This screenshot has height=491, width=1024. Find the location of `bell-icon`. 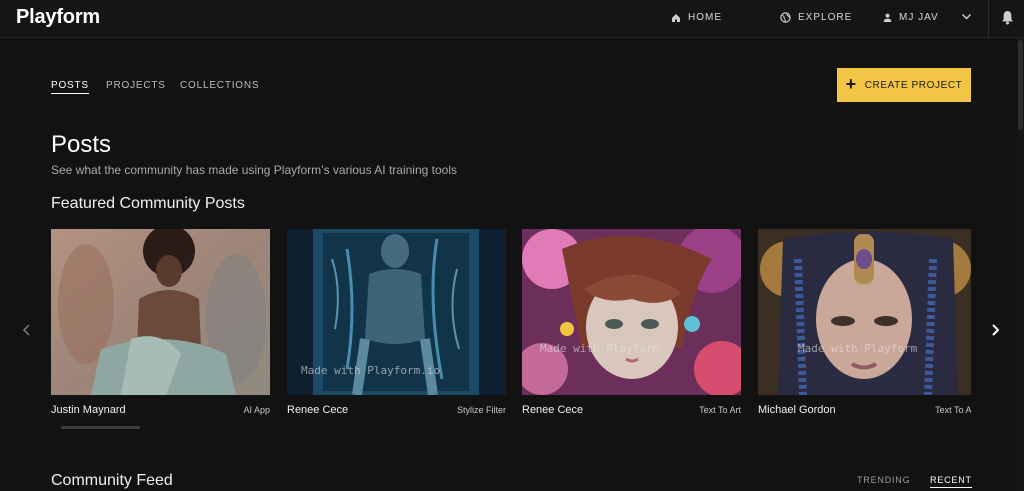

bell-icon is located at coordinates (1007, 17).